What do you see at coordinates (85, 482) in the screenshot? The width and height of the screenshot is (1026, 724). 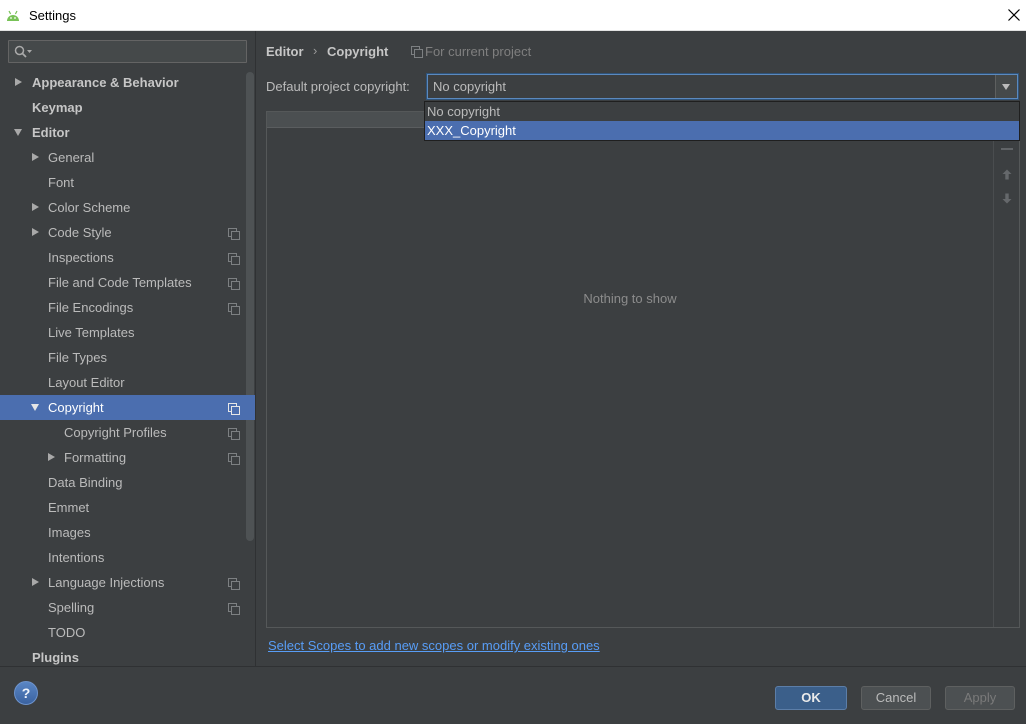 I see `tree-item-label: Data Binding` at bounding box center [85, 482].